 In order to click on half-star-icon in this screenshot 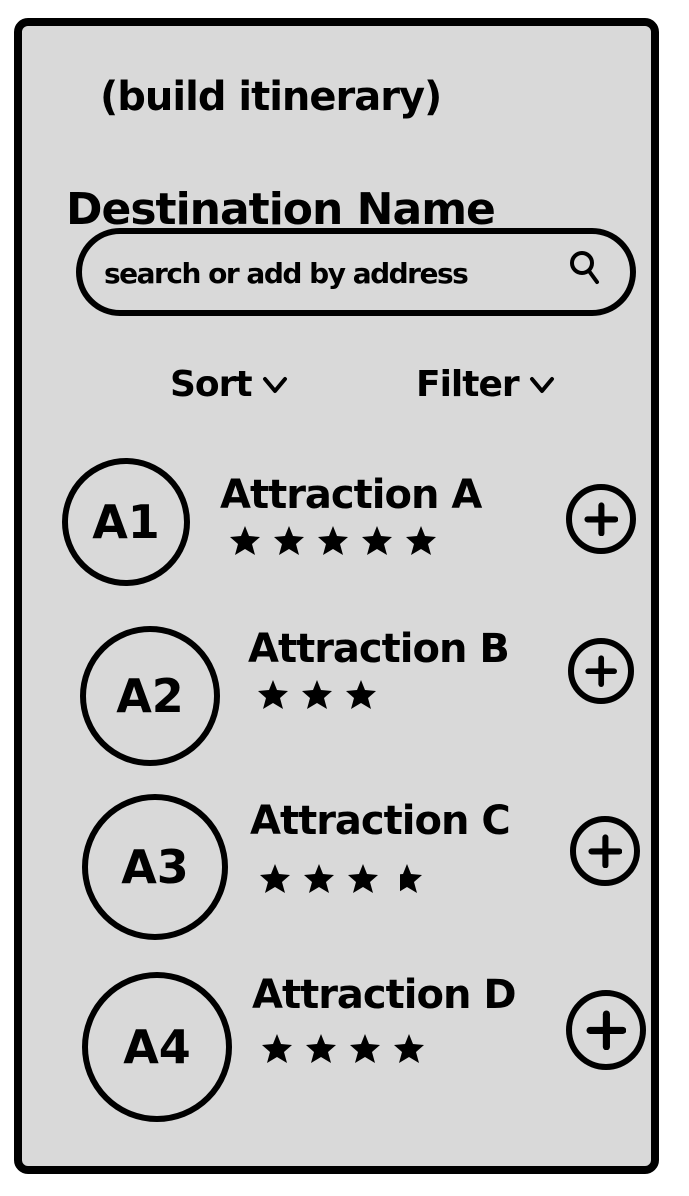, I will do `click(411, 878)`.